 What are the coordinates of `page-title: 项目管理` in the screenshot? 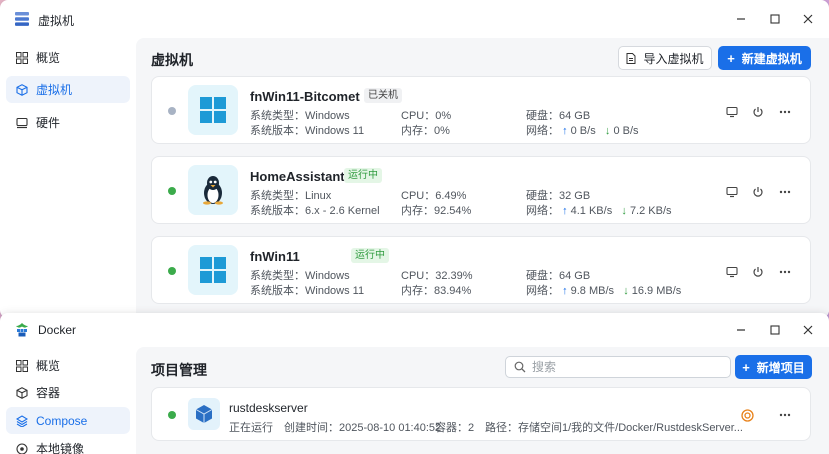 It's located at (179, 370).